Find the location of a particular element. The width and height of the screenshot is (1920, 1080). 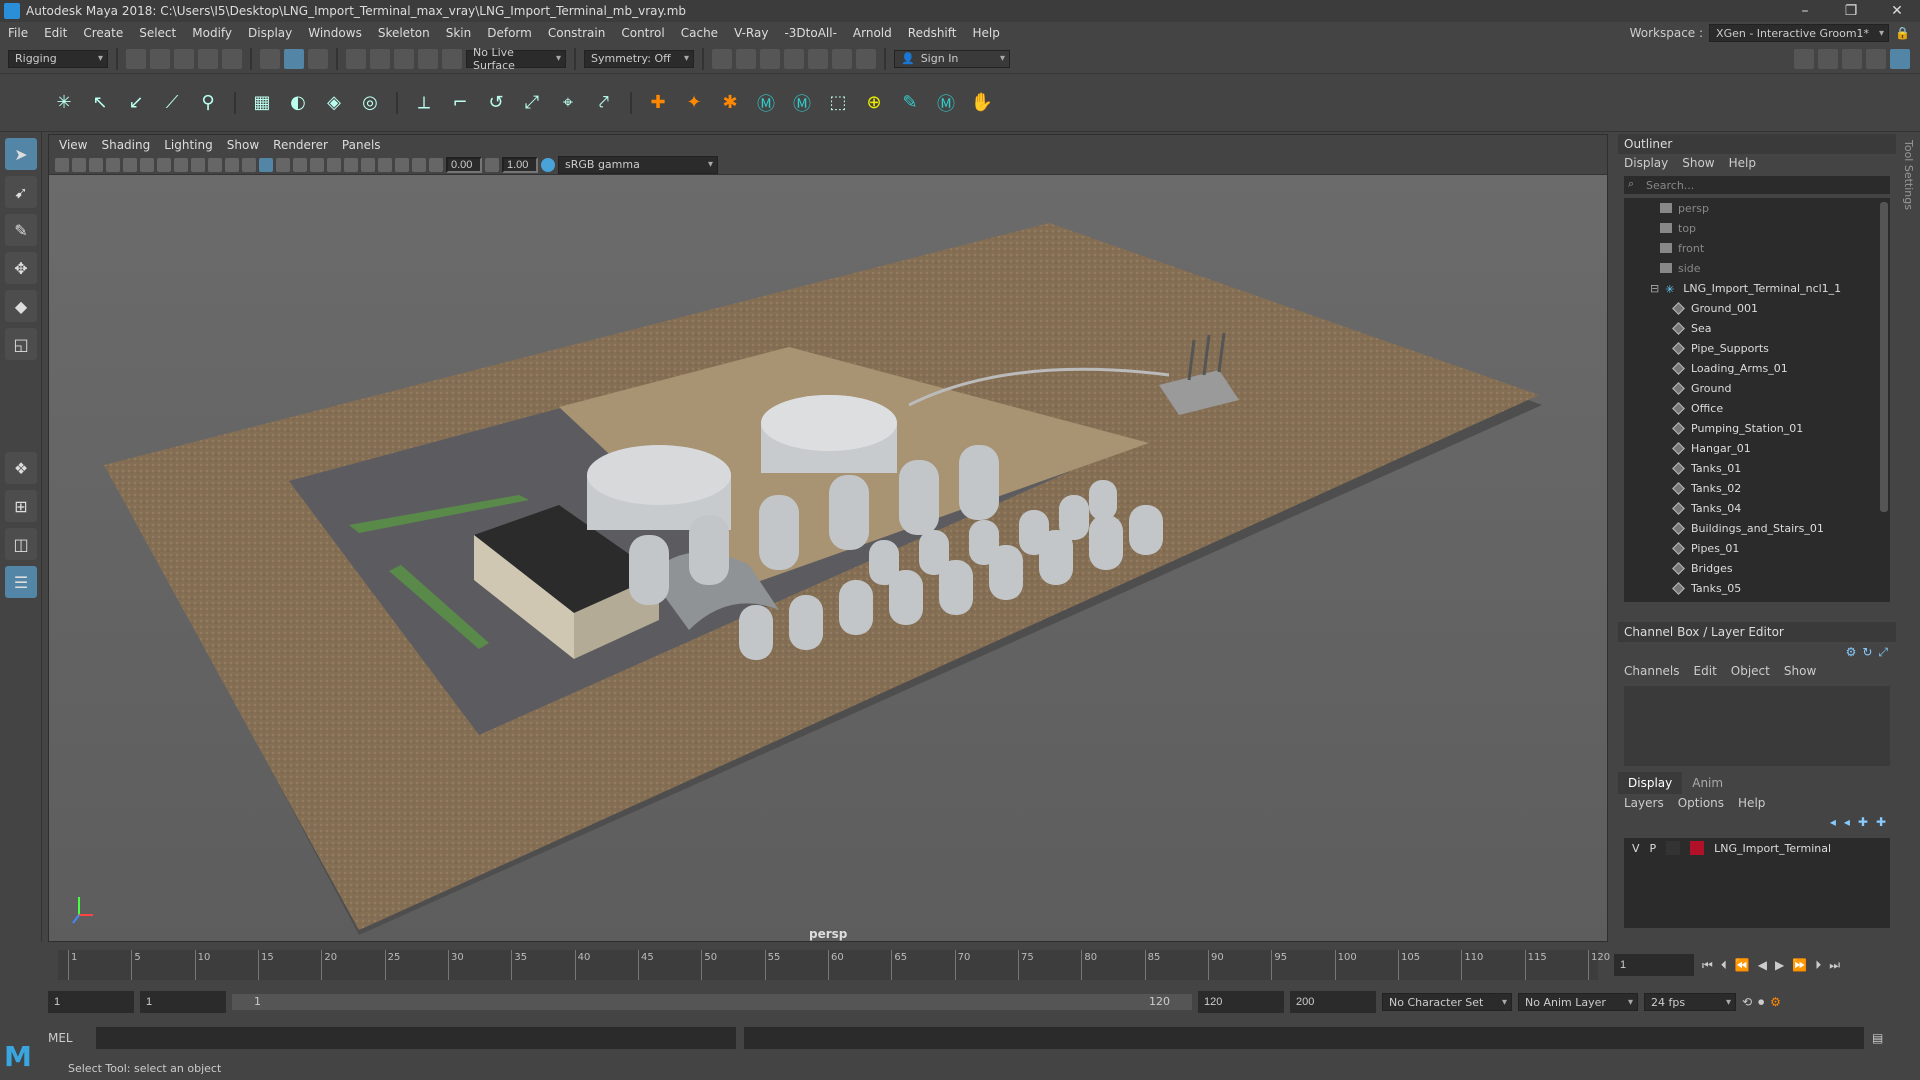

playback-start-field is located at coordinates (183, 1002).